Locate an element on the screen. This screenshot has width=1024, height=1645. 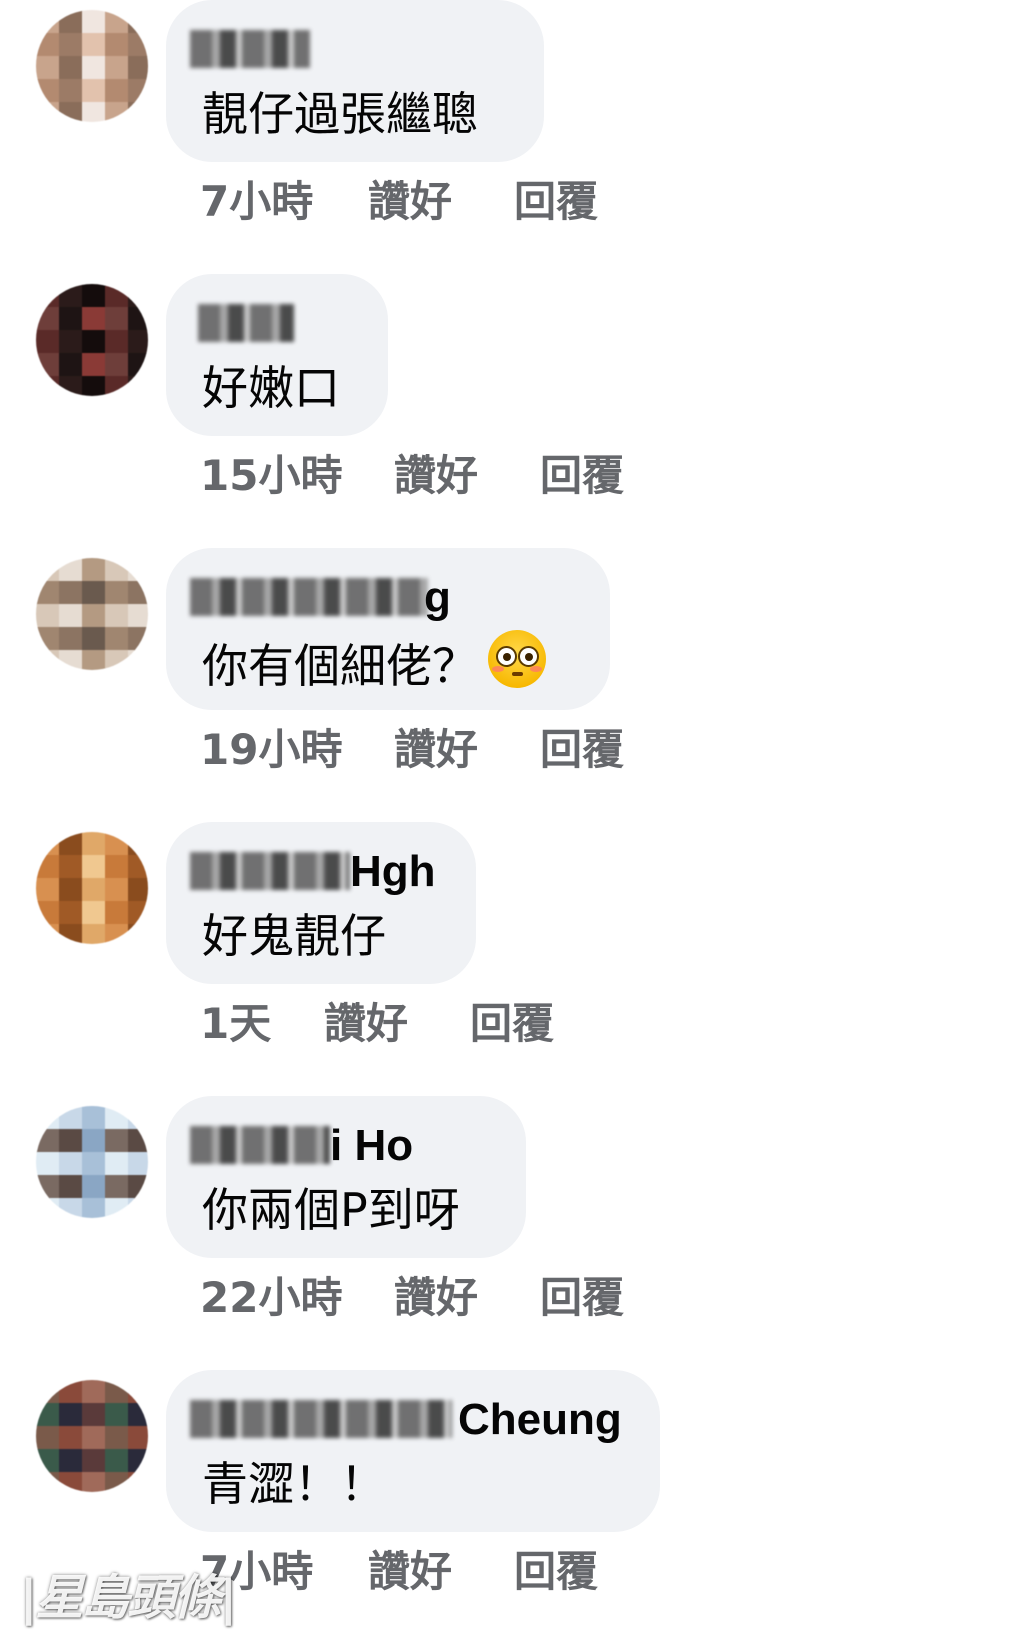
comment-author-name: i Ho is located at coordinates (340, 1146).